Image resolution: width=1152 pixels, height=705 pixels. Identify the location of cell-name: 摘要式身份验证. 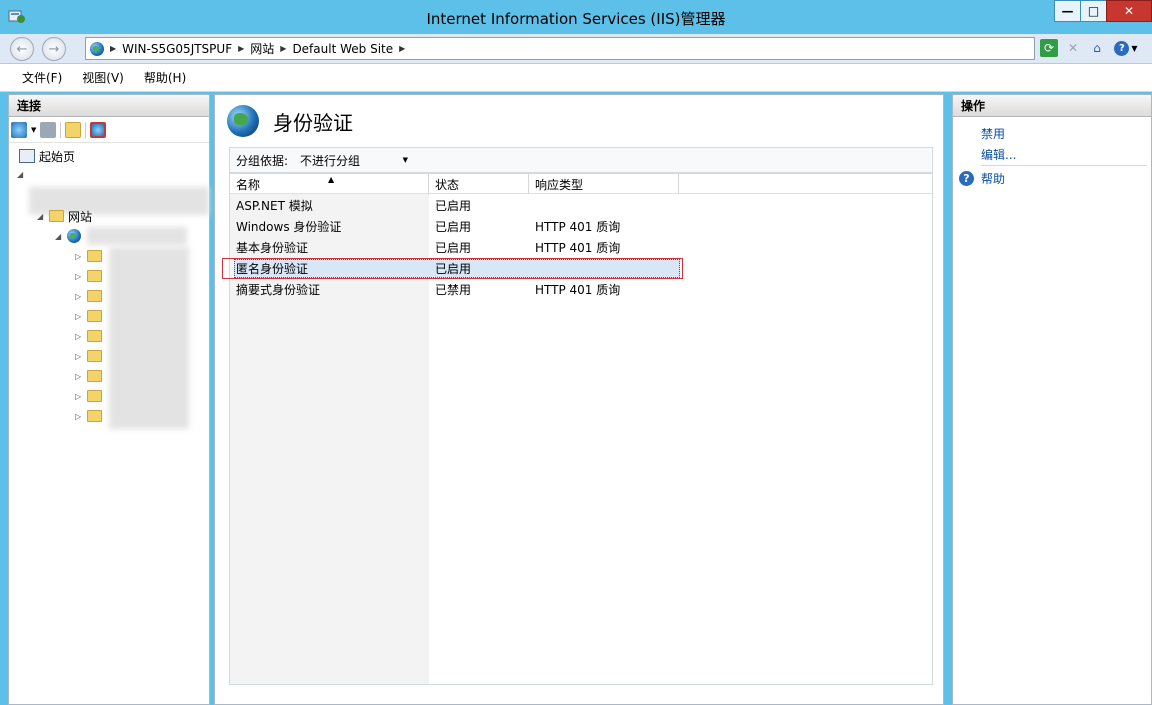
(278, 289).